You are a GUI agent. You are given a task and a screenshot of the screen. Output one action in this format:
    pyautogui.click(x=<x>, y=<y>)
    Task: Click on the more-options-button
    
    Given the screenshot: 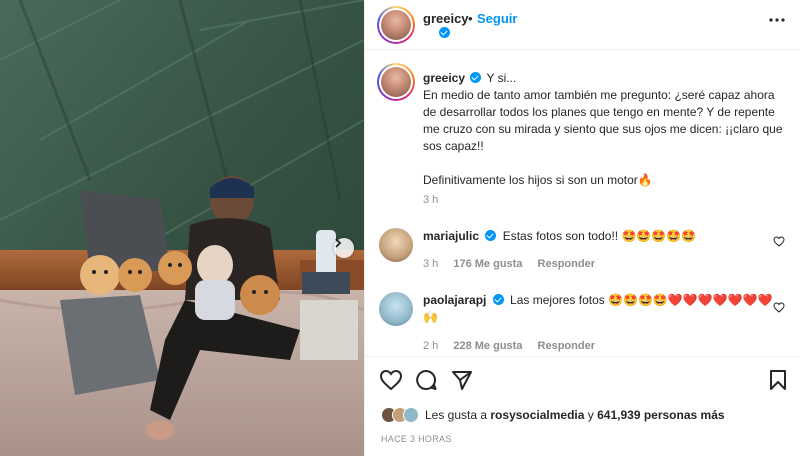 What is the action you would take?
    pyautogui.click(x=777, y=22)
    